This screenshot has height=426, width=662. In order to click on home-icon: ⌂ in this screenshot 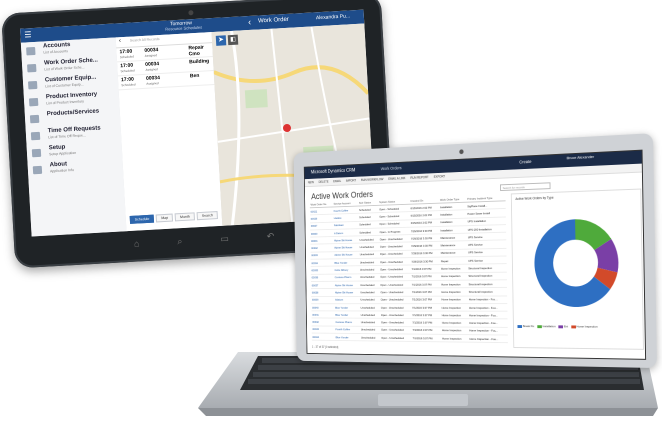, I will do `click(137, 243)`.